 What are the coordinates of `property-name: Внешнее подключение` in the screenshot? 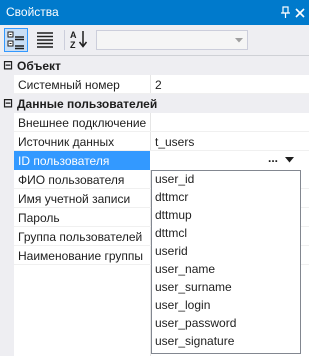 It's located at (82, 123).